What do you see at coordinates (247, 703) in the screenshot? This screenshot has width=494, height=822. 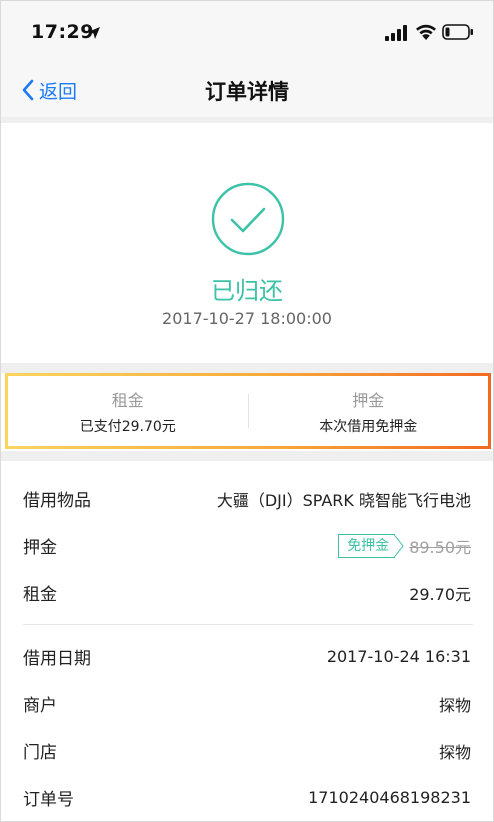 I see `detail-row-merchant: 商户 探物` at bounding box center [247, 703].